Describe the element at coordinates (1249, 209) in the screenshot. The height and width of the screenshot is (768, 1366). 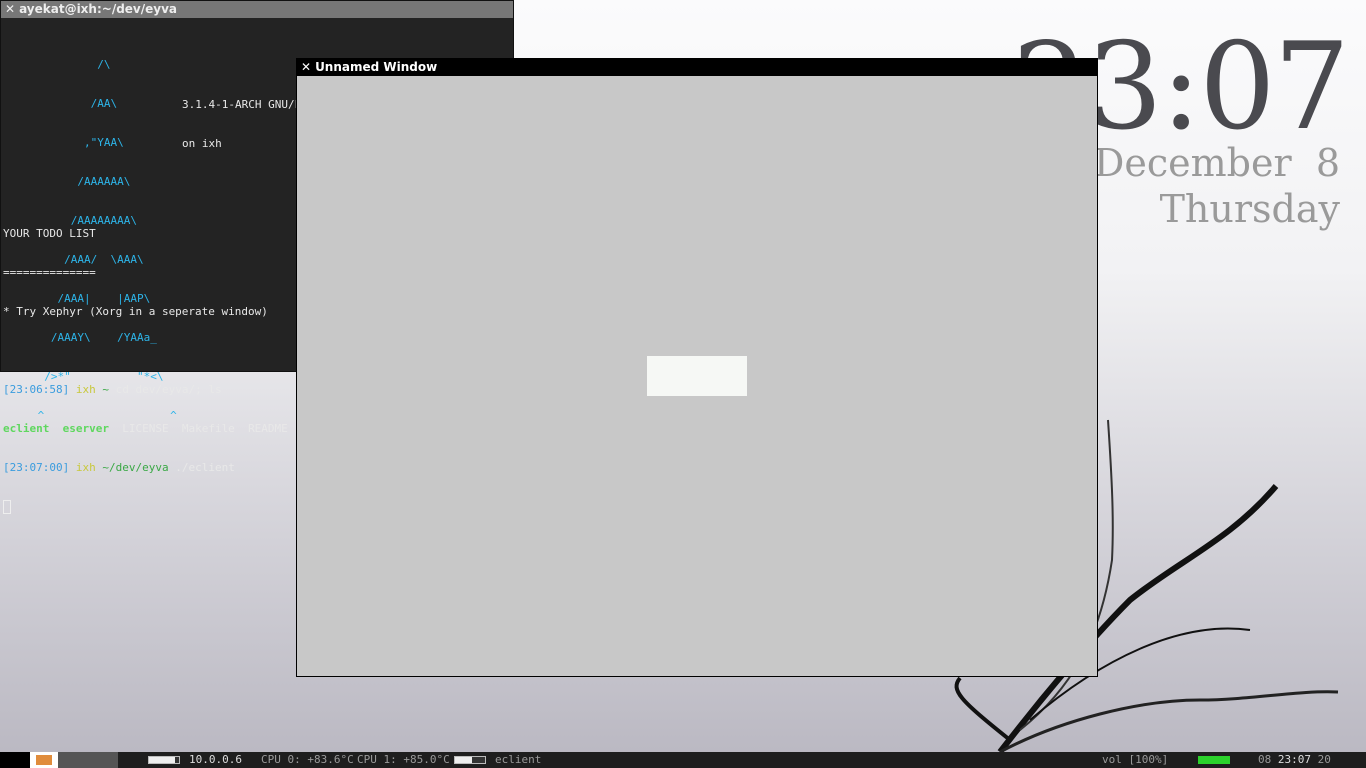
I see `desktop-clock-day: Thursday` at that location.